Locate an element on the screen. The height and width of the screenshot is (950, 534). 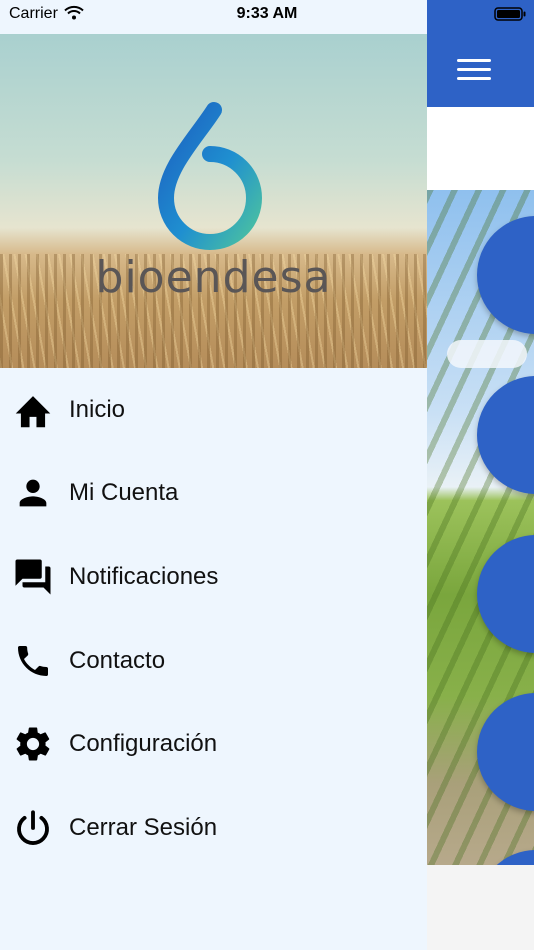
menu-item-label: Inicio is located at coordinates (97, 409).